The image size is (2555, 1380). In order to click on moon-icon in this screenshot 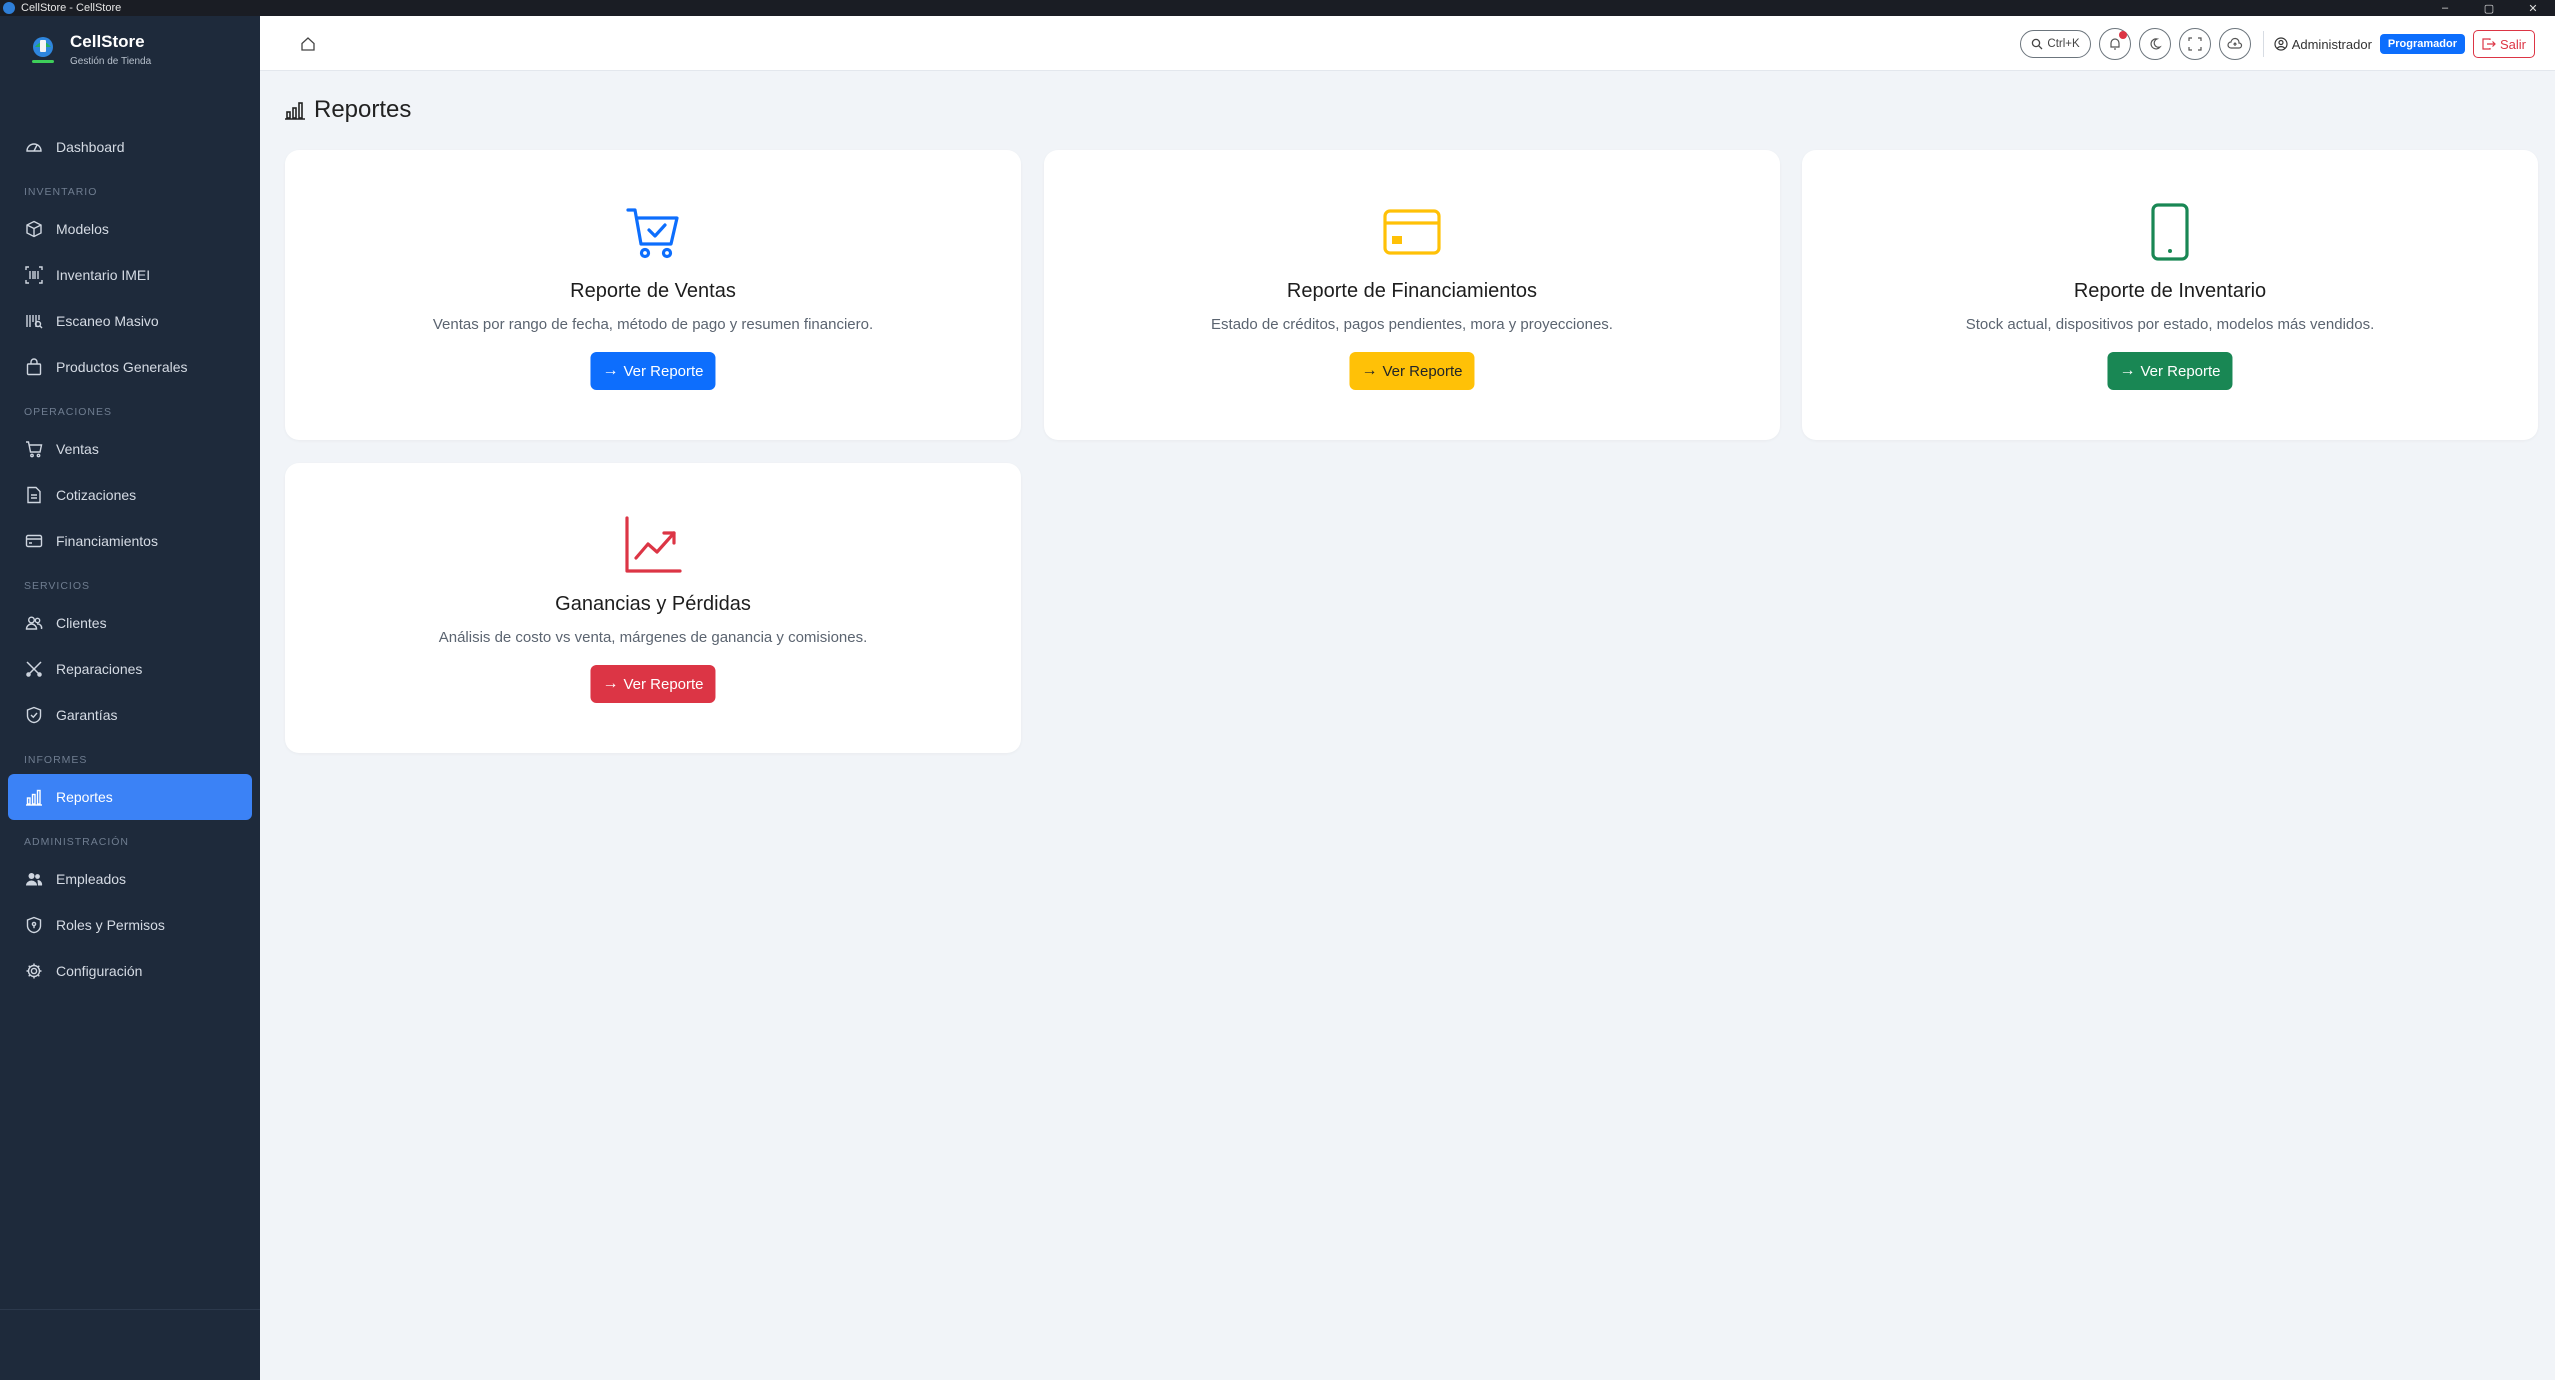, I will do `click(2156, 44)`.